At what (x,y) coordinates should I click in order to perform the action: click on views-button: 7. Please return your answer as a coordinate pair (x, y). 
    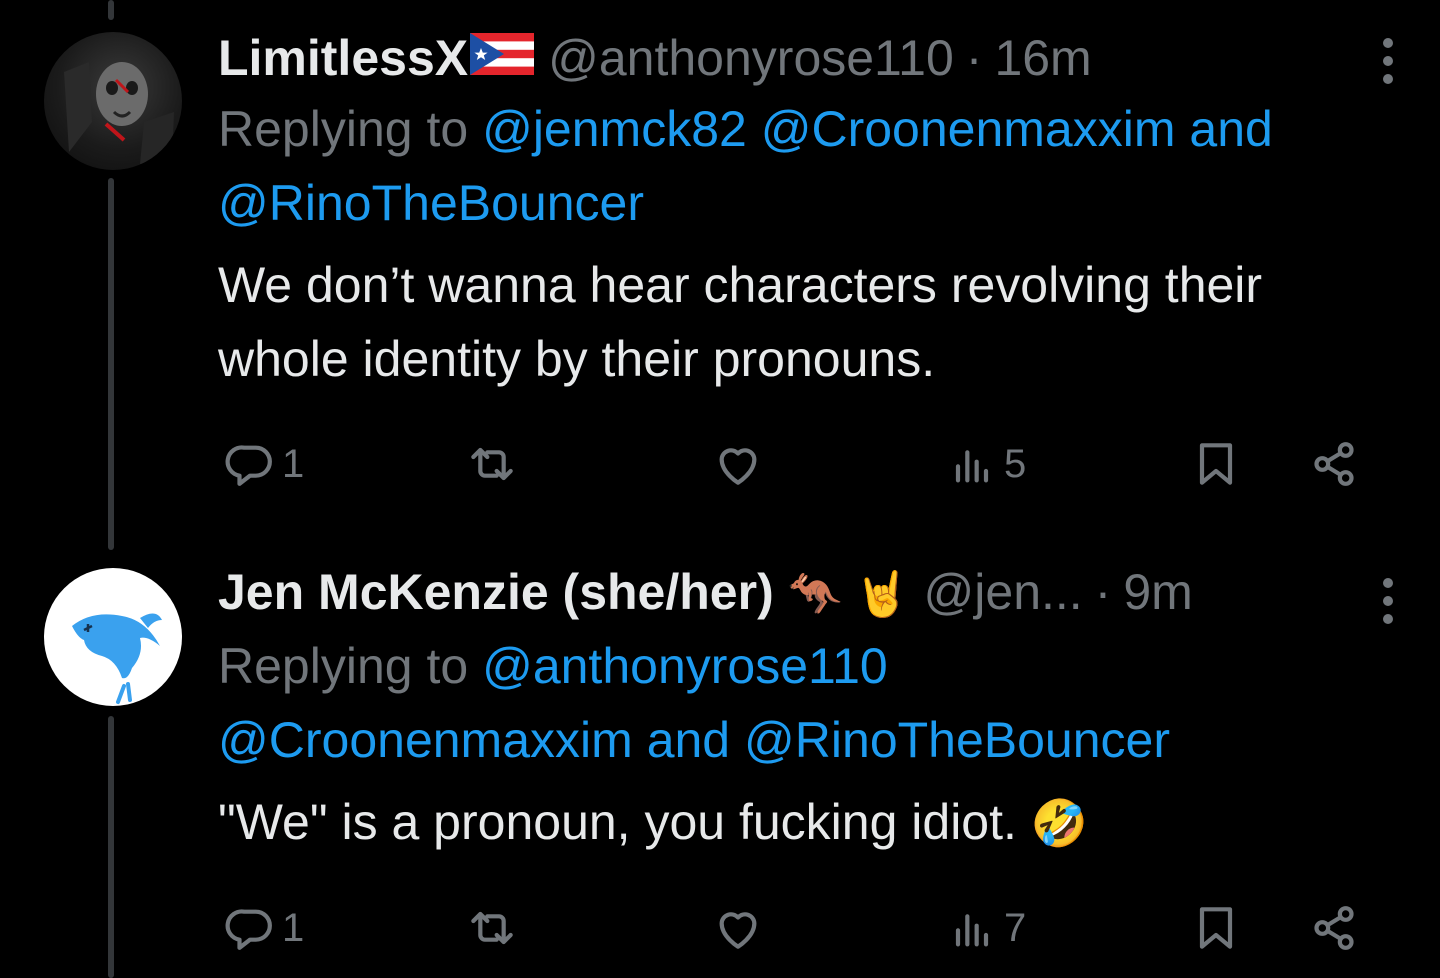
    Looking at the image, I should click on (985, 928).